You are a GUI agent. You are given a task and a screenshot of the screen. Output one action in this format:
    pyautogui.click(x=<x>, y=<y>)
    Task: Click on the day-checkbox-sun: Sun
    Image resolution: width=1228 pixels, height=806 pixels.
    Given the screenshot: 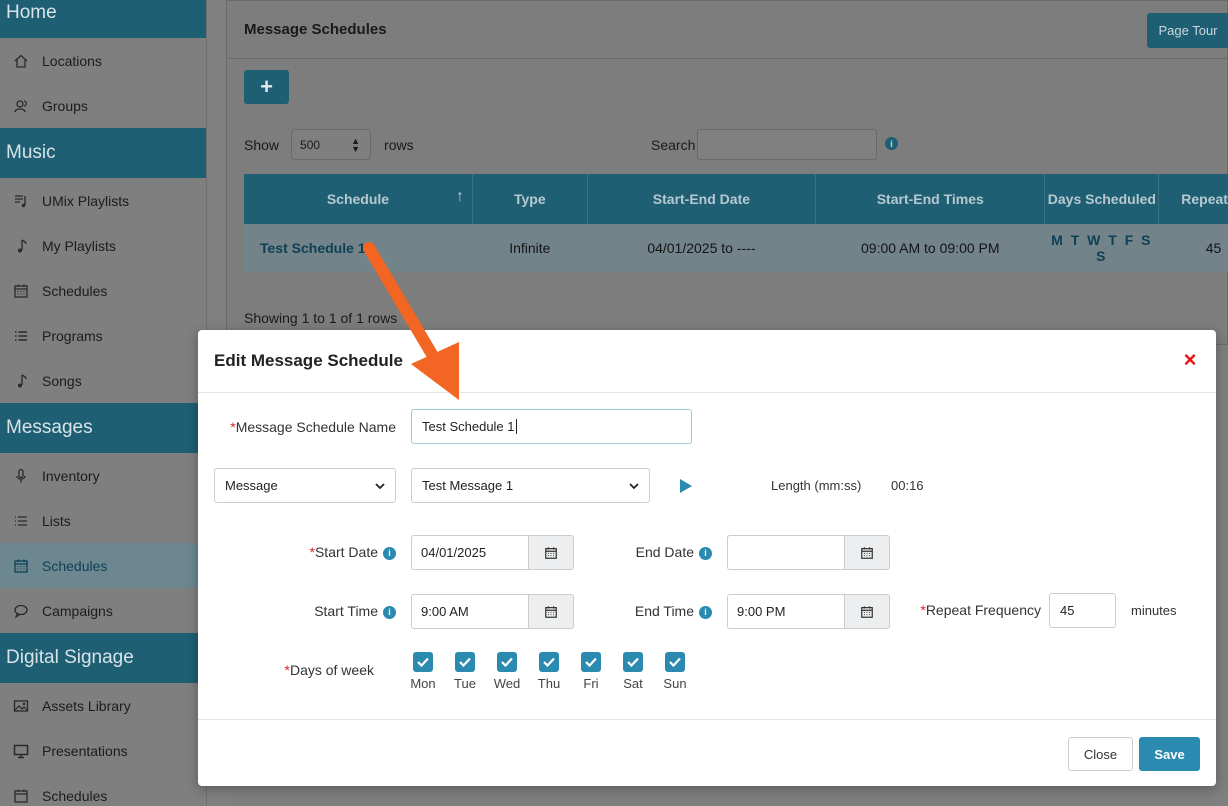 What is the action you would take?
    pyautogui.click(x=675, y=671)
    